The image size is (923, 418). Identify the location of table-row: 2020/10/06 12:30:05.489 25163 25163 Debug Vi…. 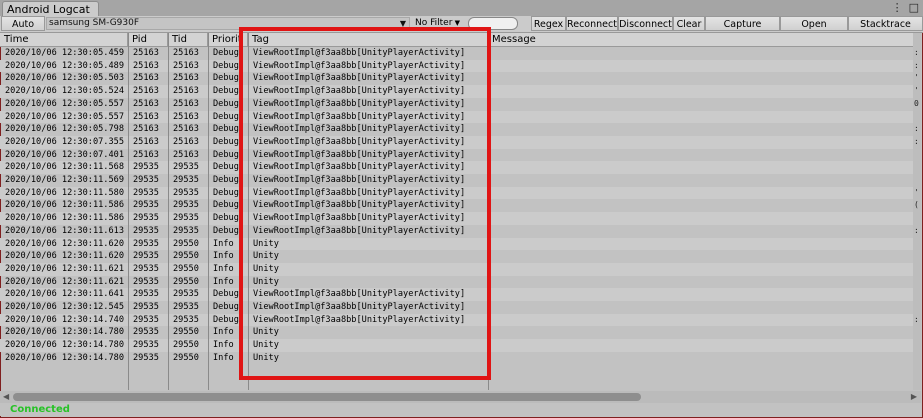
(456, 66).